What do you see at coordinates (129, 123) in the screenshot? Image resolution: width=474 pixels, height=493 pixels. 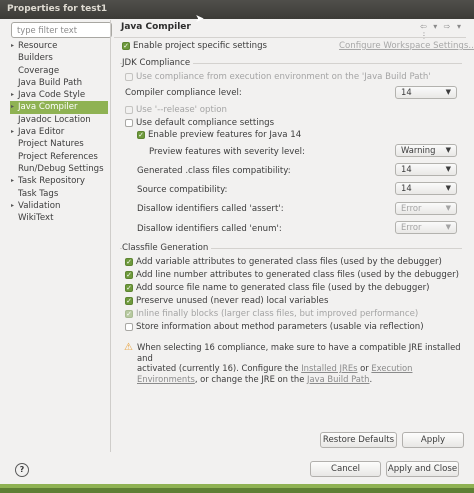 I see `use-default-compliance-checkbox` at bounding box center [129, 123].